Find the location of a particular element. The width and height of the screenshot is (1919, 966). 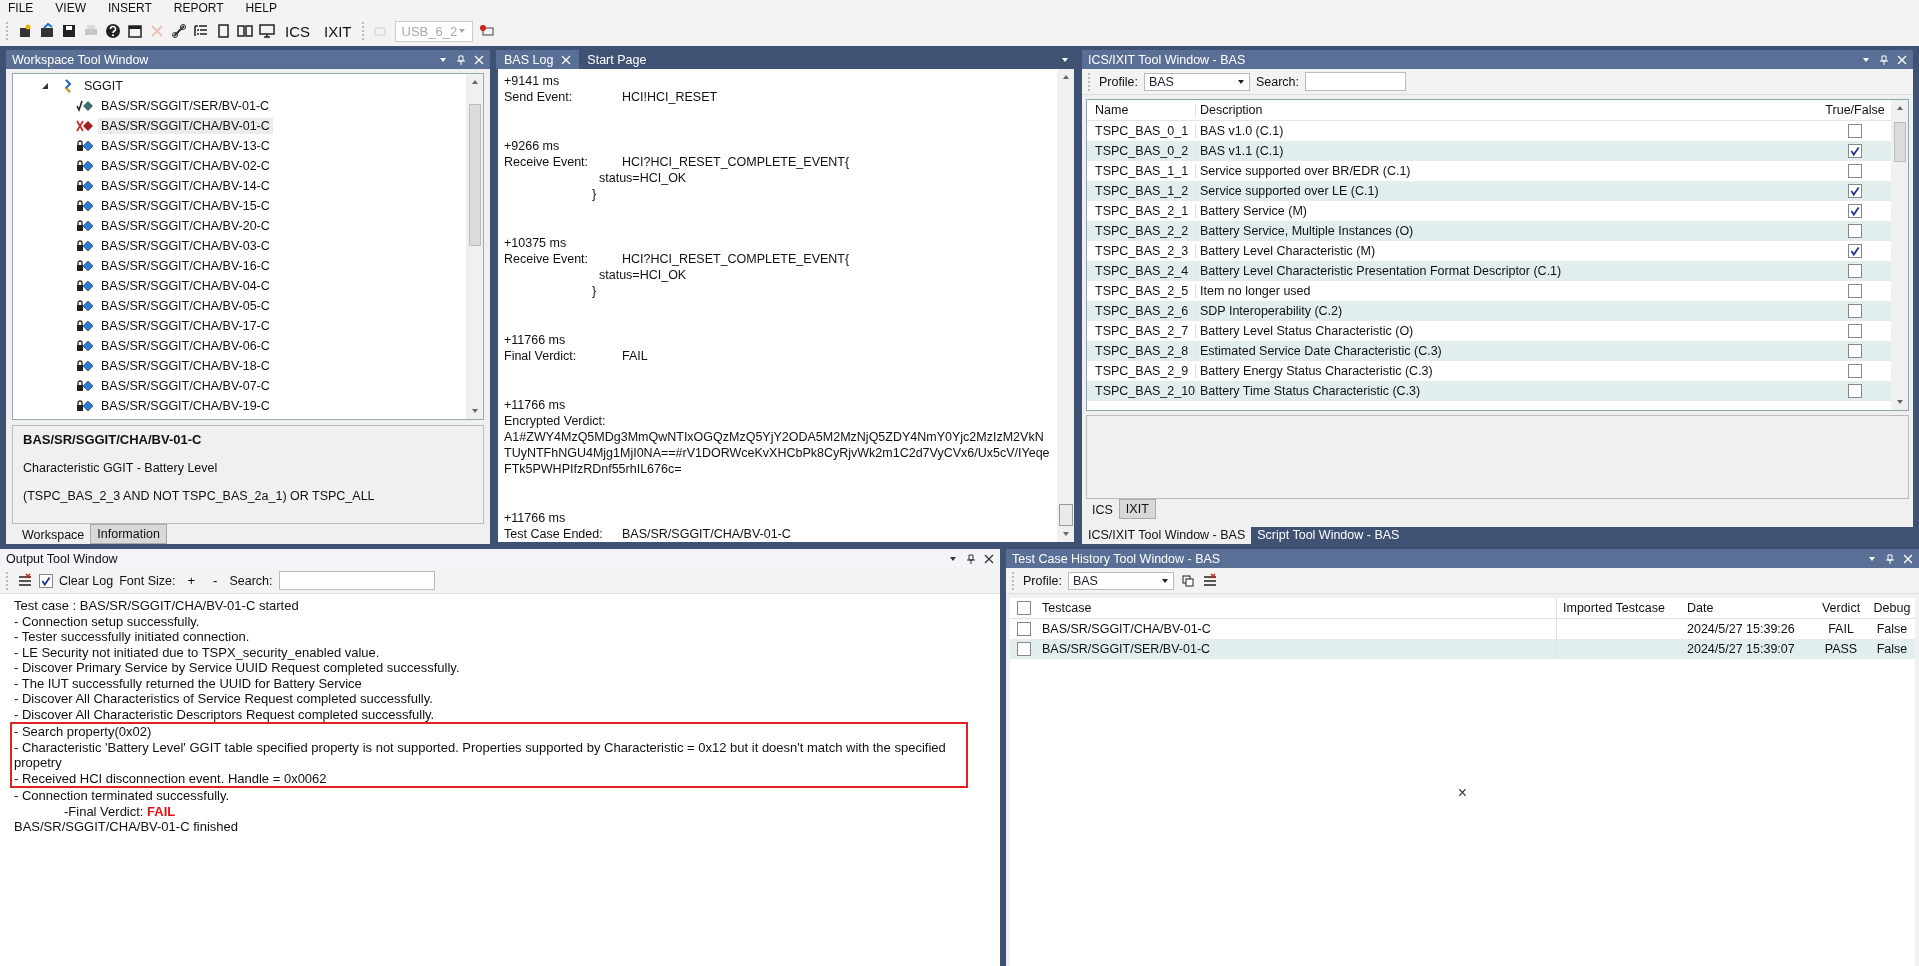

tree-item: BAS/SR/SGGIT/CHA/BV-14-C is located at coordinates (185, 186).